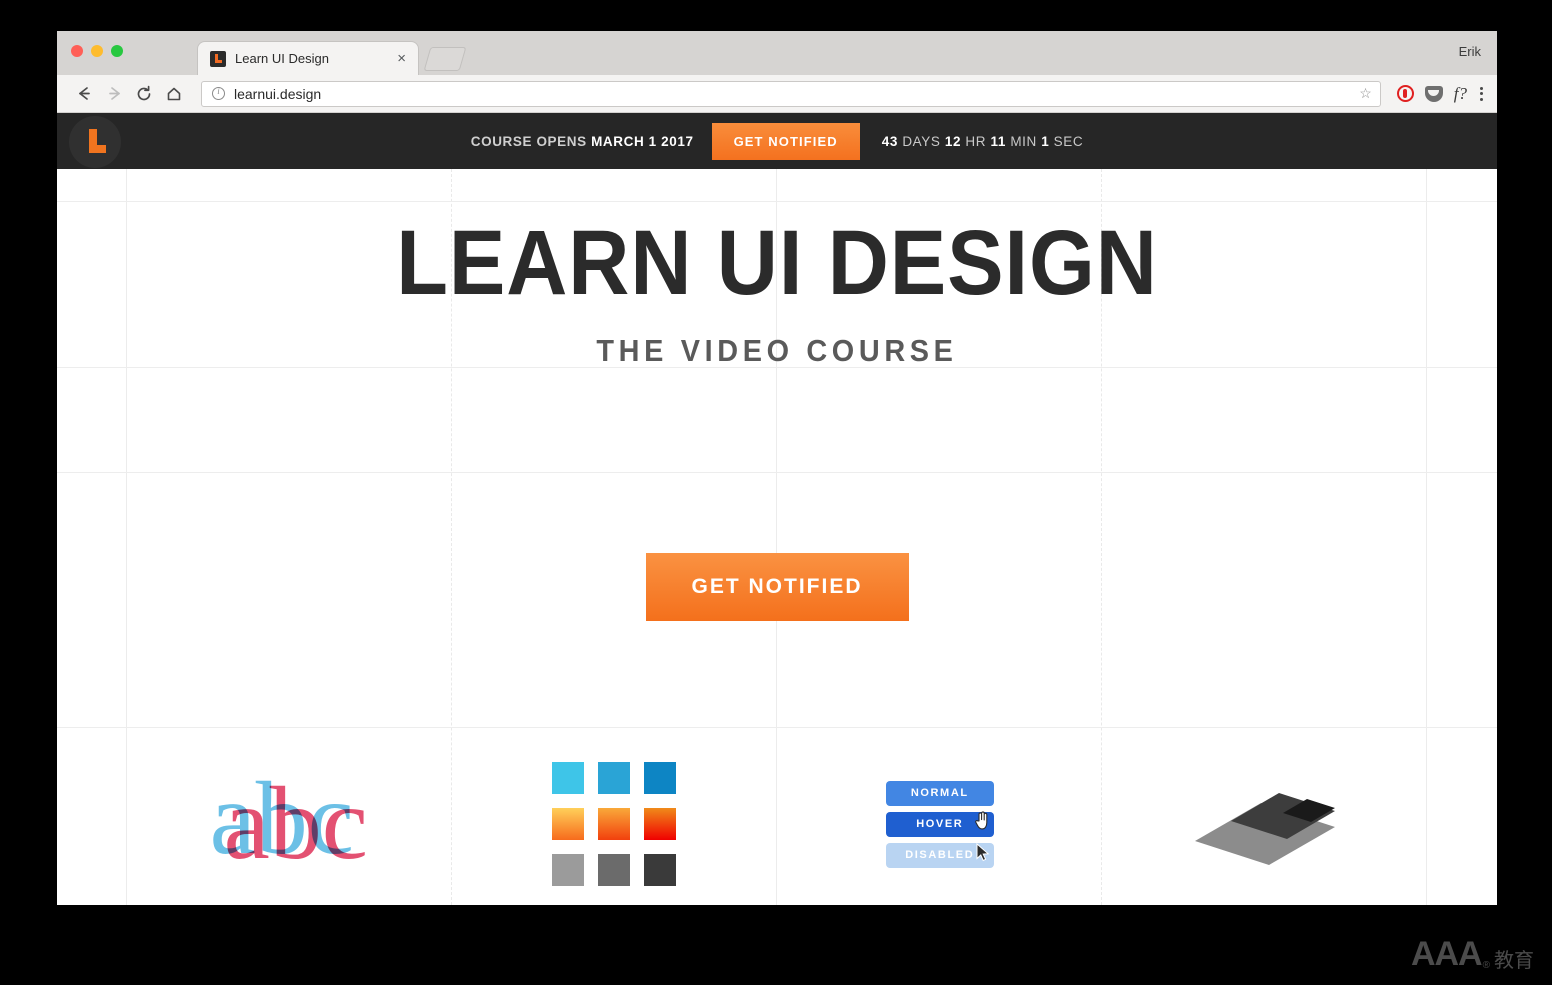  I want to click on site-info-icon, so click(218, 93).